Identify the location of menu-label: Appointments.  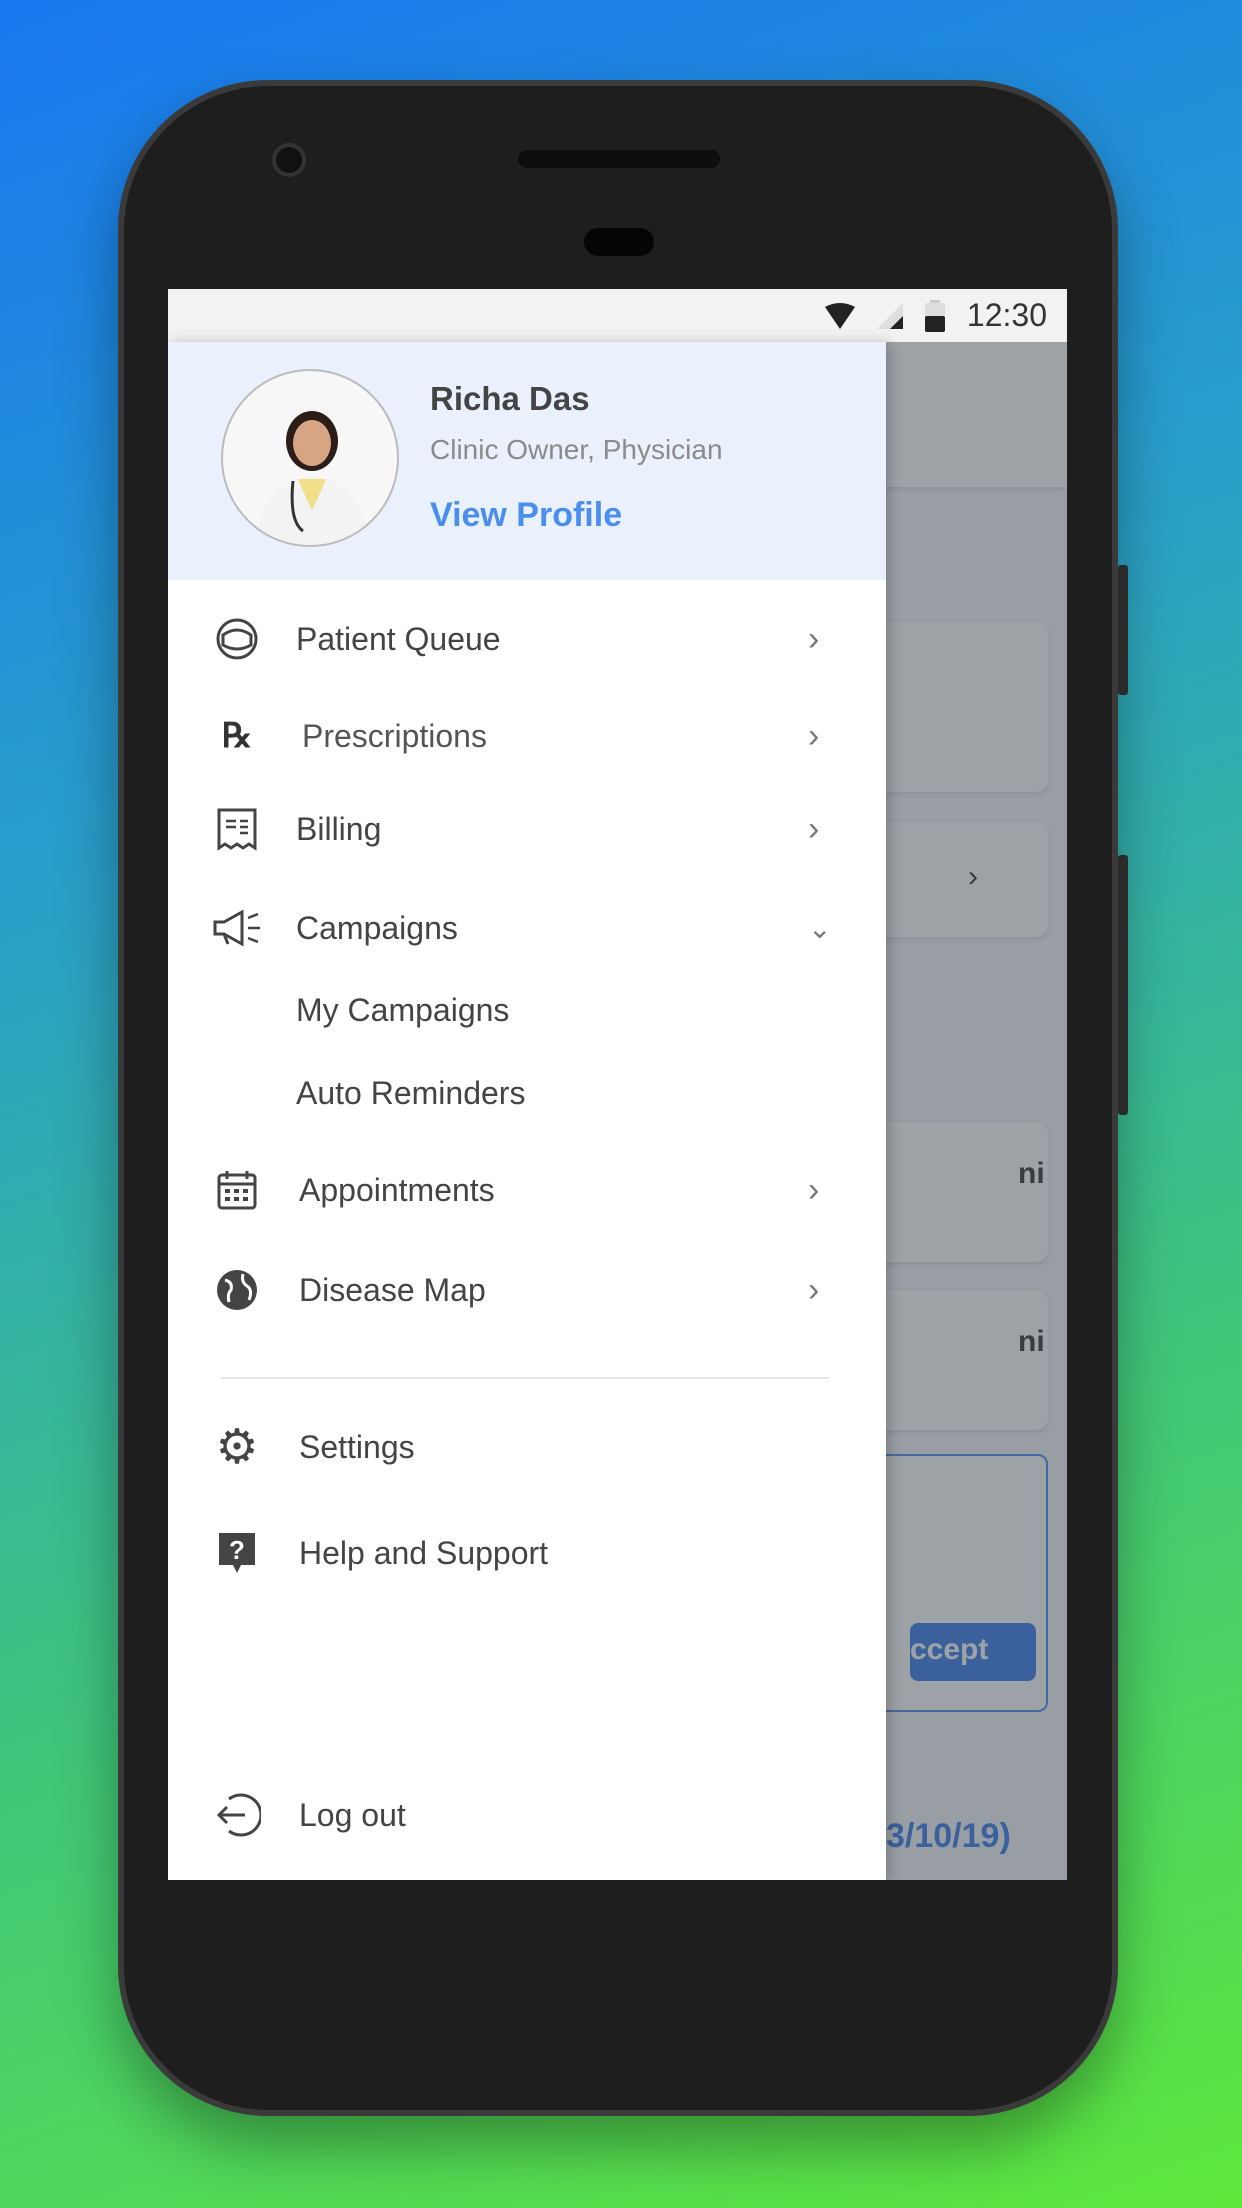
(397, 1189).